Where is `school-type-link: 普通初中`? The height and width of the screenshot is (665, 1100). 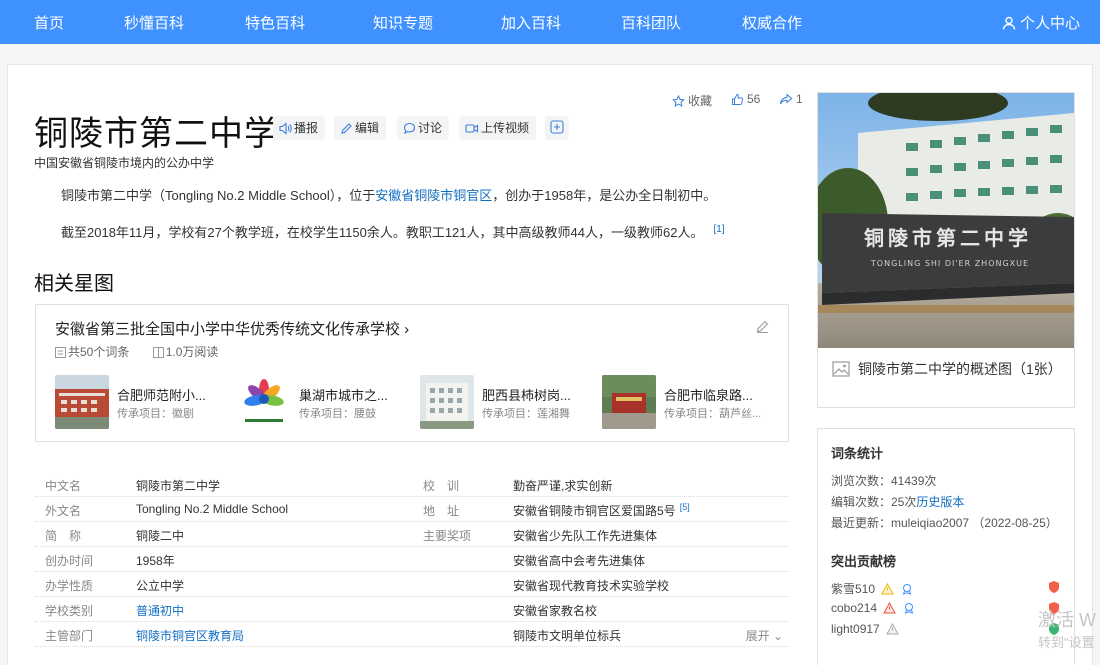
school-type-link: 普通初中 is located at coordinates (160, 610).